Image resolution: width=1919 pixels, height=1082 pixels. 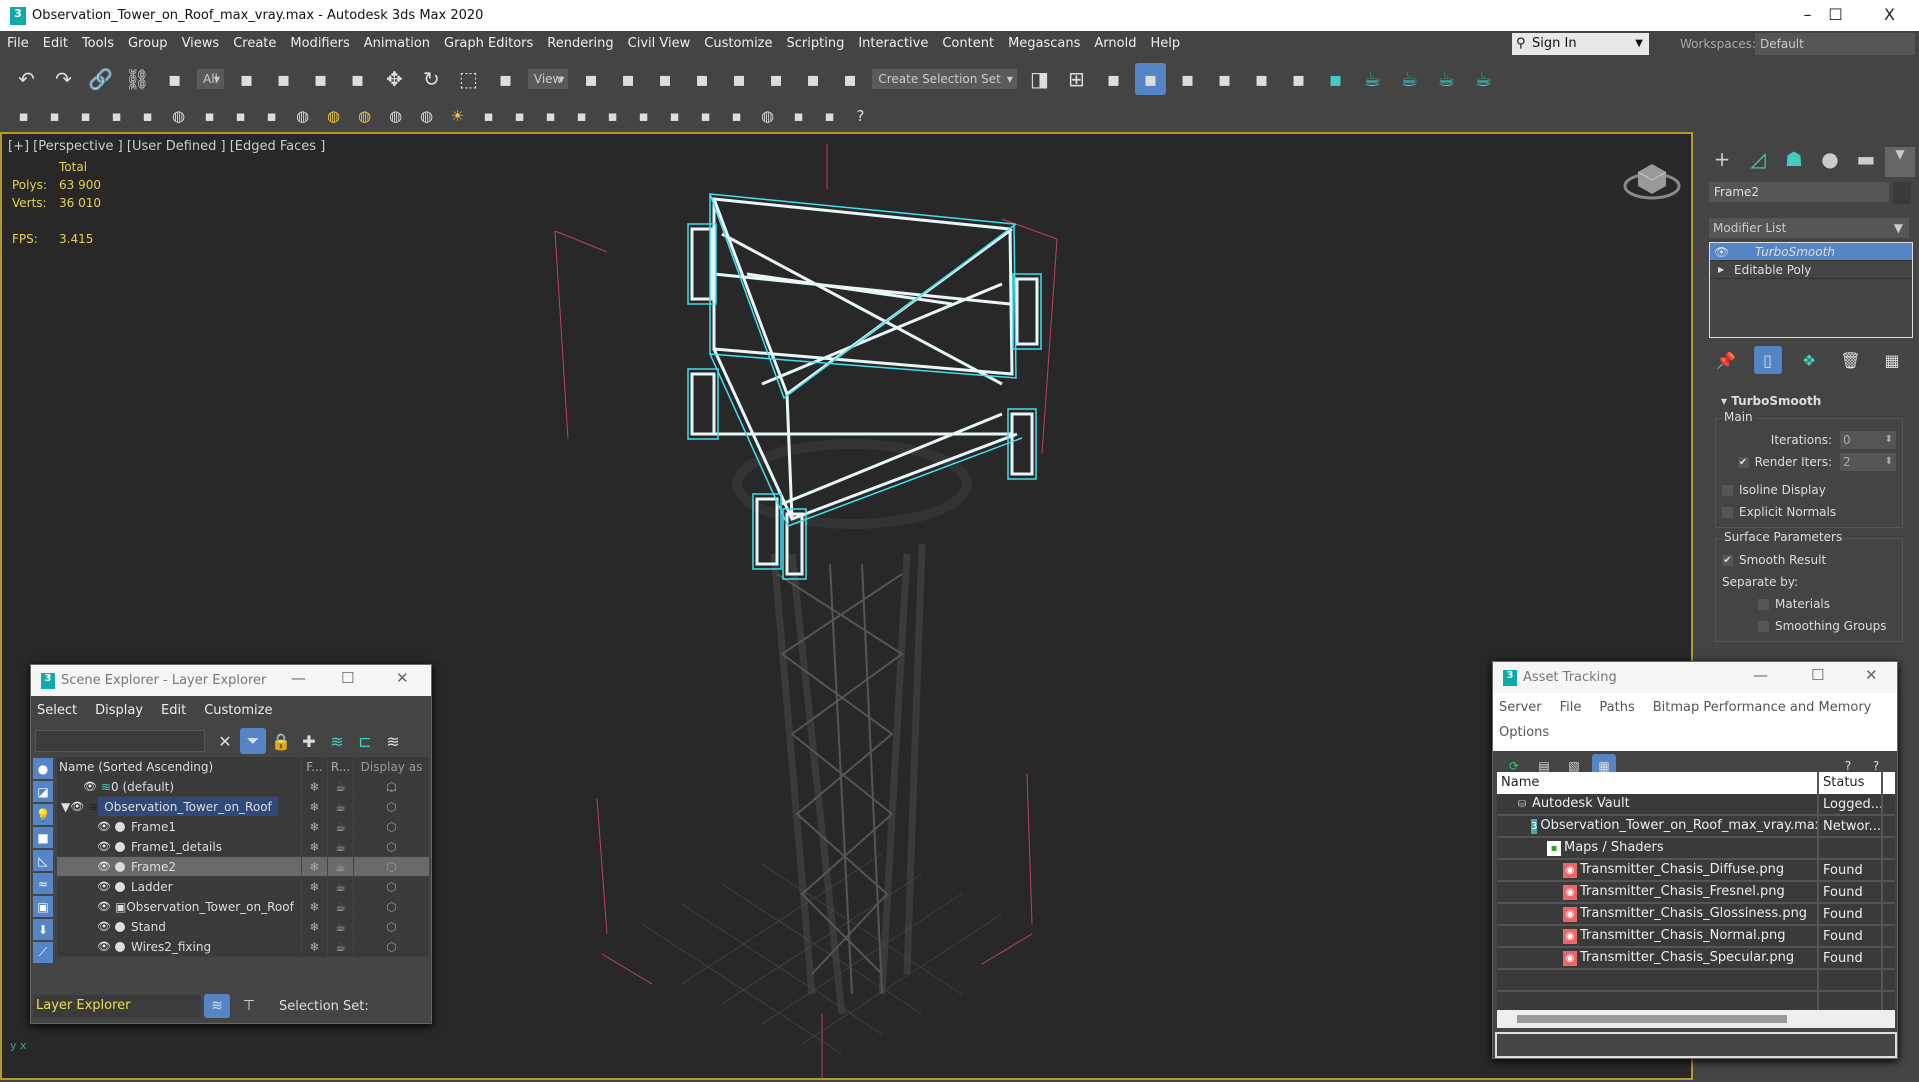 What do you see at coordinates (57, 711) in the screenshot?
I see `menu-select: Select` at bounding box center [57, 711].